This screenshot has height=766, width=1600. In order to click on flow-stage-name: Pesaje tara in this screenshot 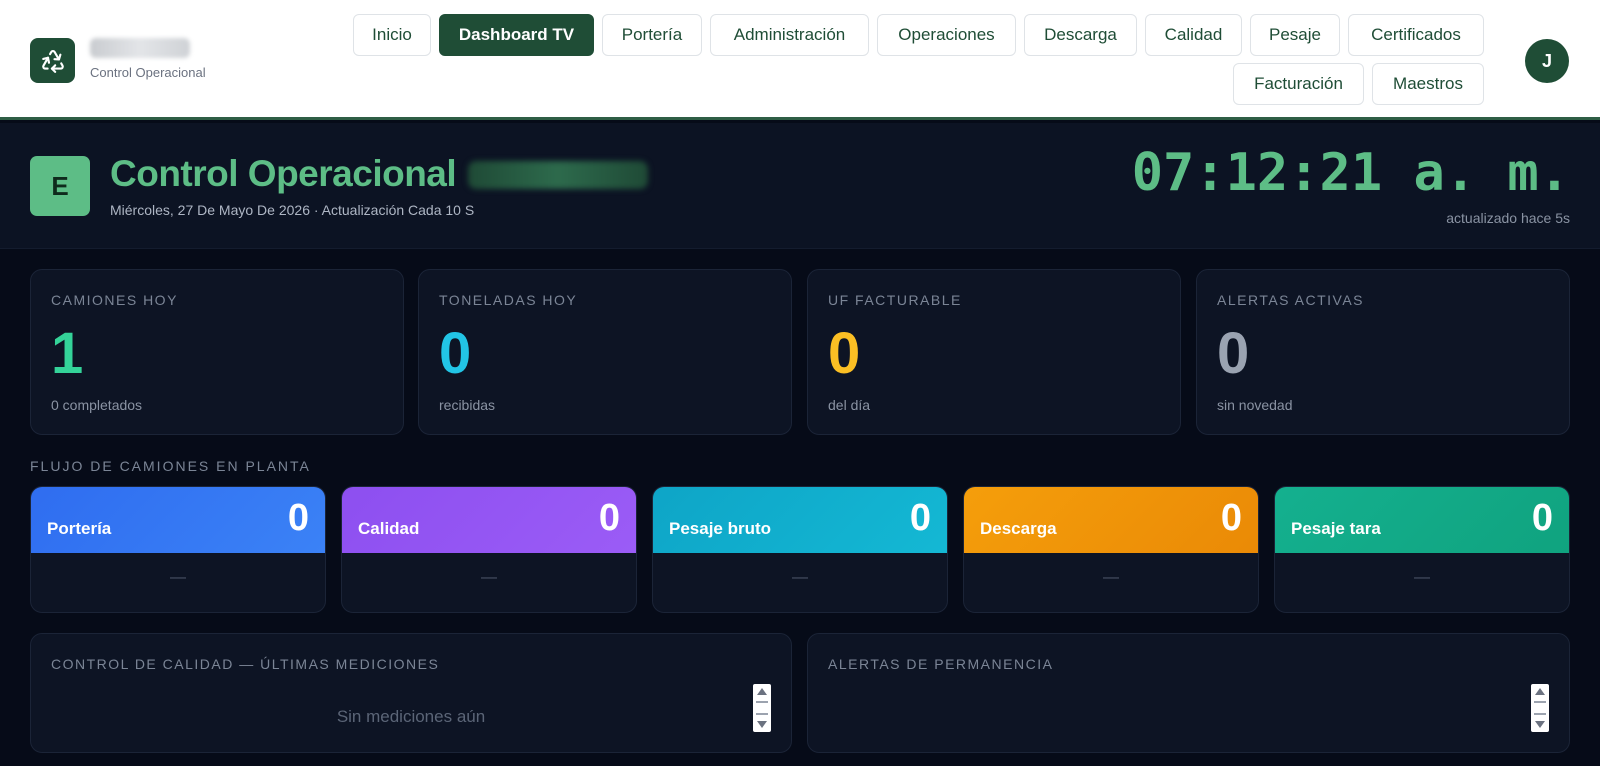, I will do `click(1336, 528)`.